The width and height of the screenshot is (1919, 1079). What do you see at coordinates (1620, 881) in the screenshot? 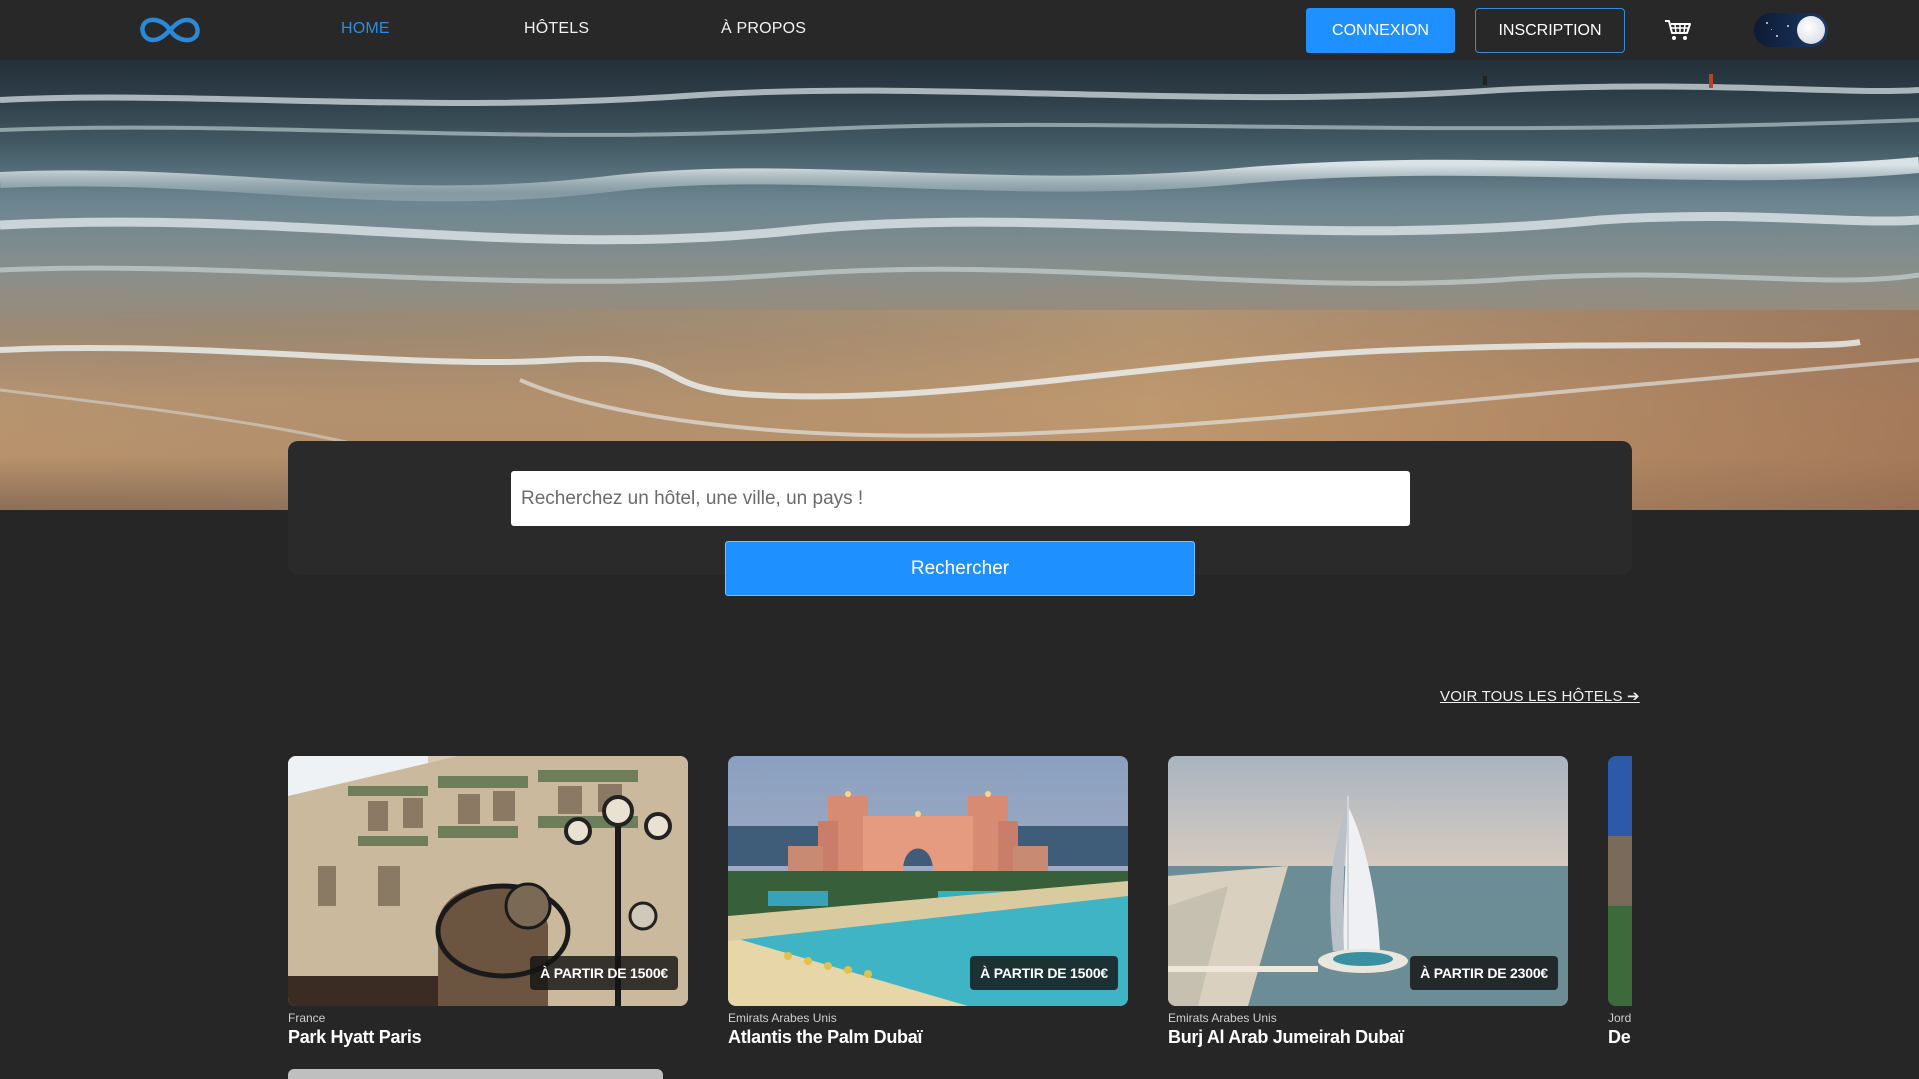
I see `hotel-image` at bounding box center [1620, 881].